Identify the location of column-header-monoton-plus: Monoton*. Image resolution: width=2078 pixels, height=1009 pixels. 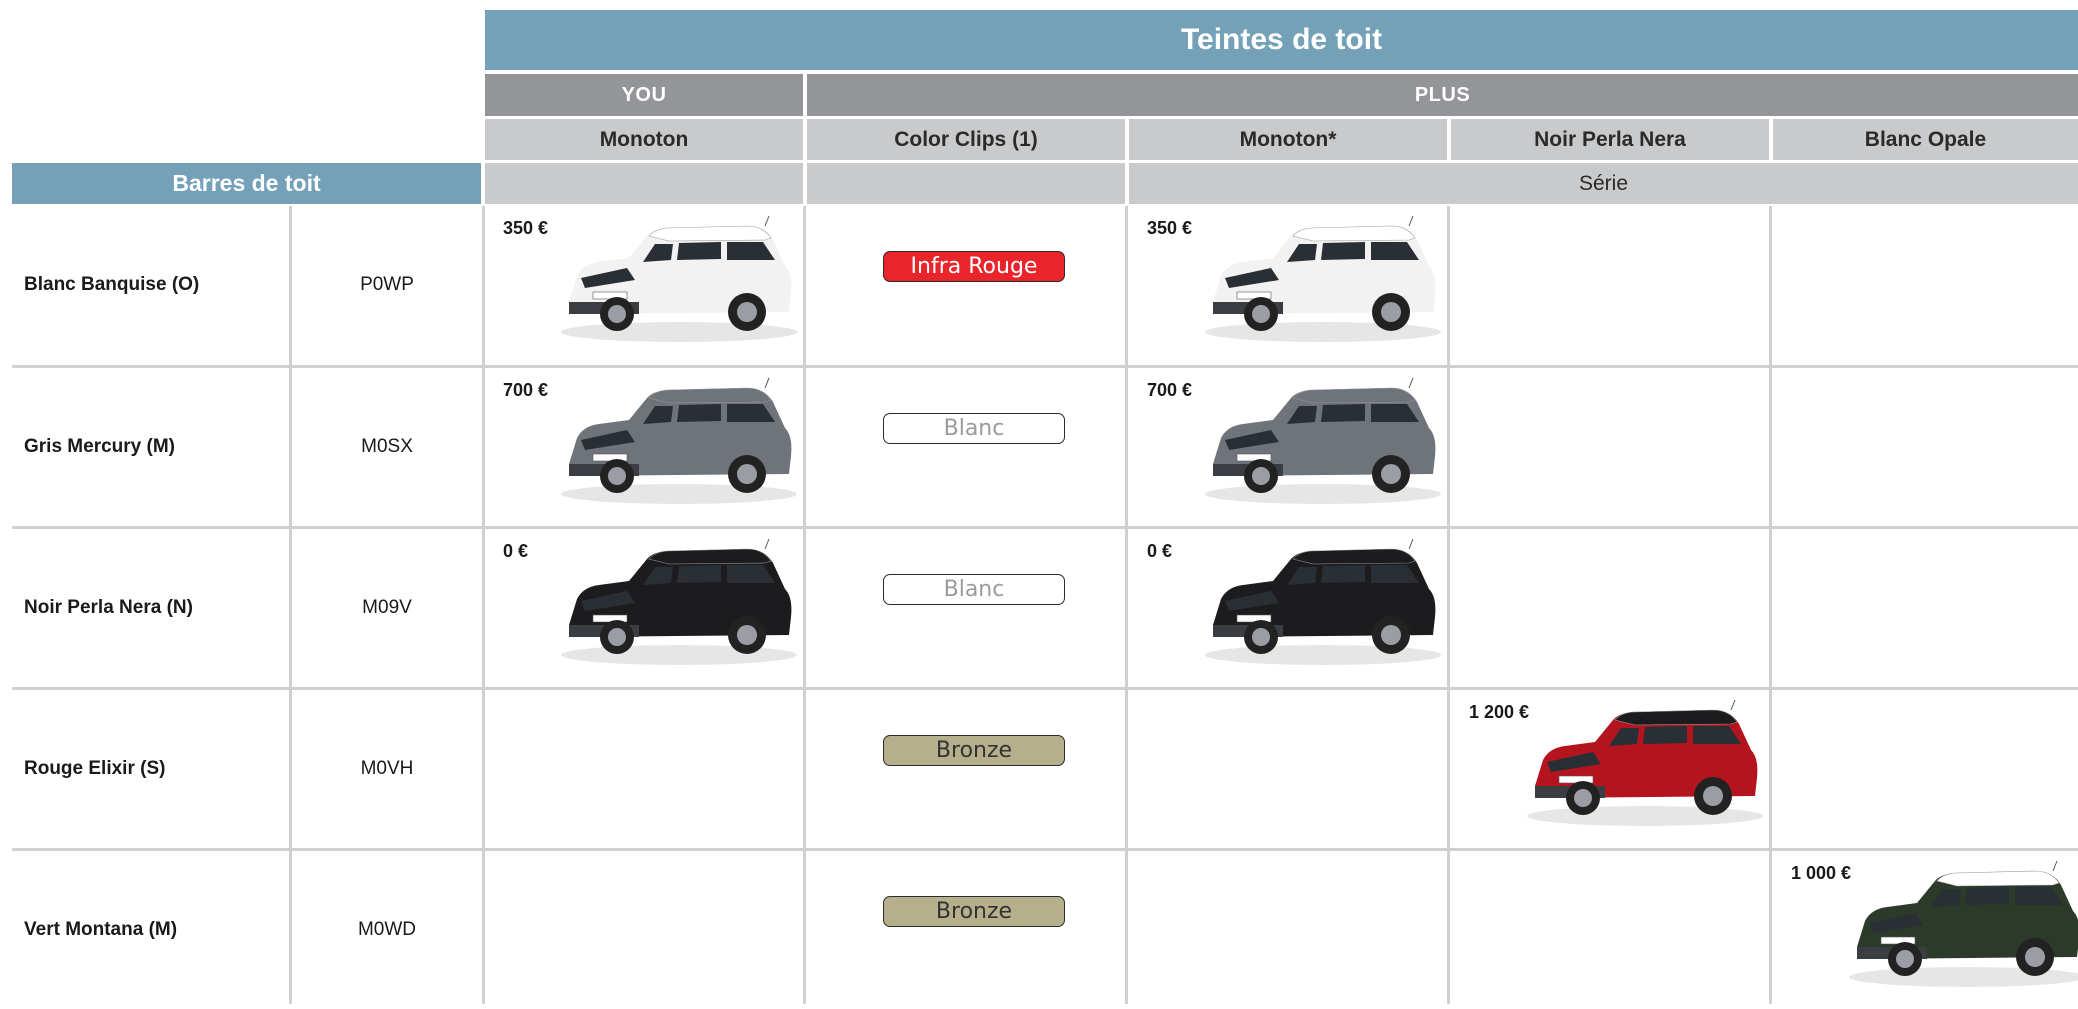
(1288, 139).